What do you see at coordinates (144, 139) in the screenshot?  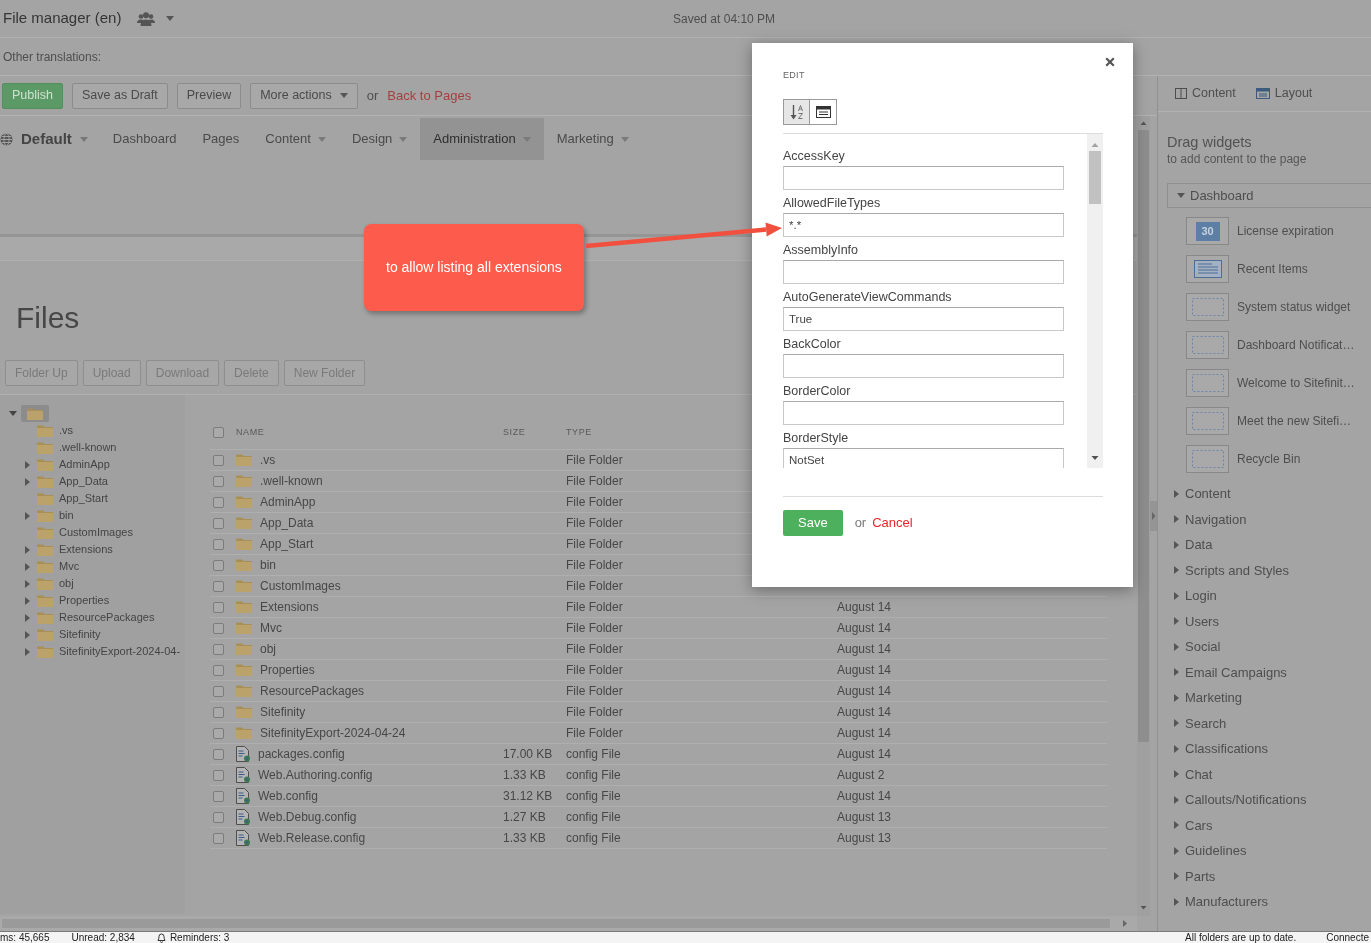 I see `nav-tab: Dashboard` at bounding box center [144, 139].